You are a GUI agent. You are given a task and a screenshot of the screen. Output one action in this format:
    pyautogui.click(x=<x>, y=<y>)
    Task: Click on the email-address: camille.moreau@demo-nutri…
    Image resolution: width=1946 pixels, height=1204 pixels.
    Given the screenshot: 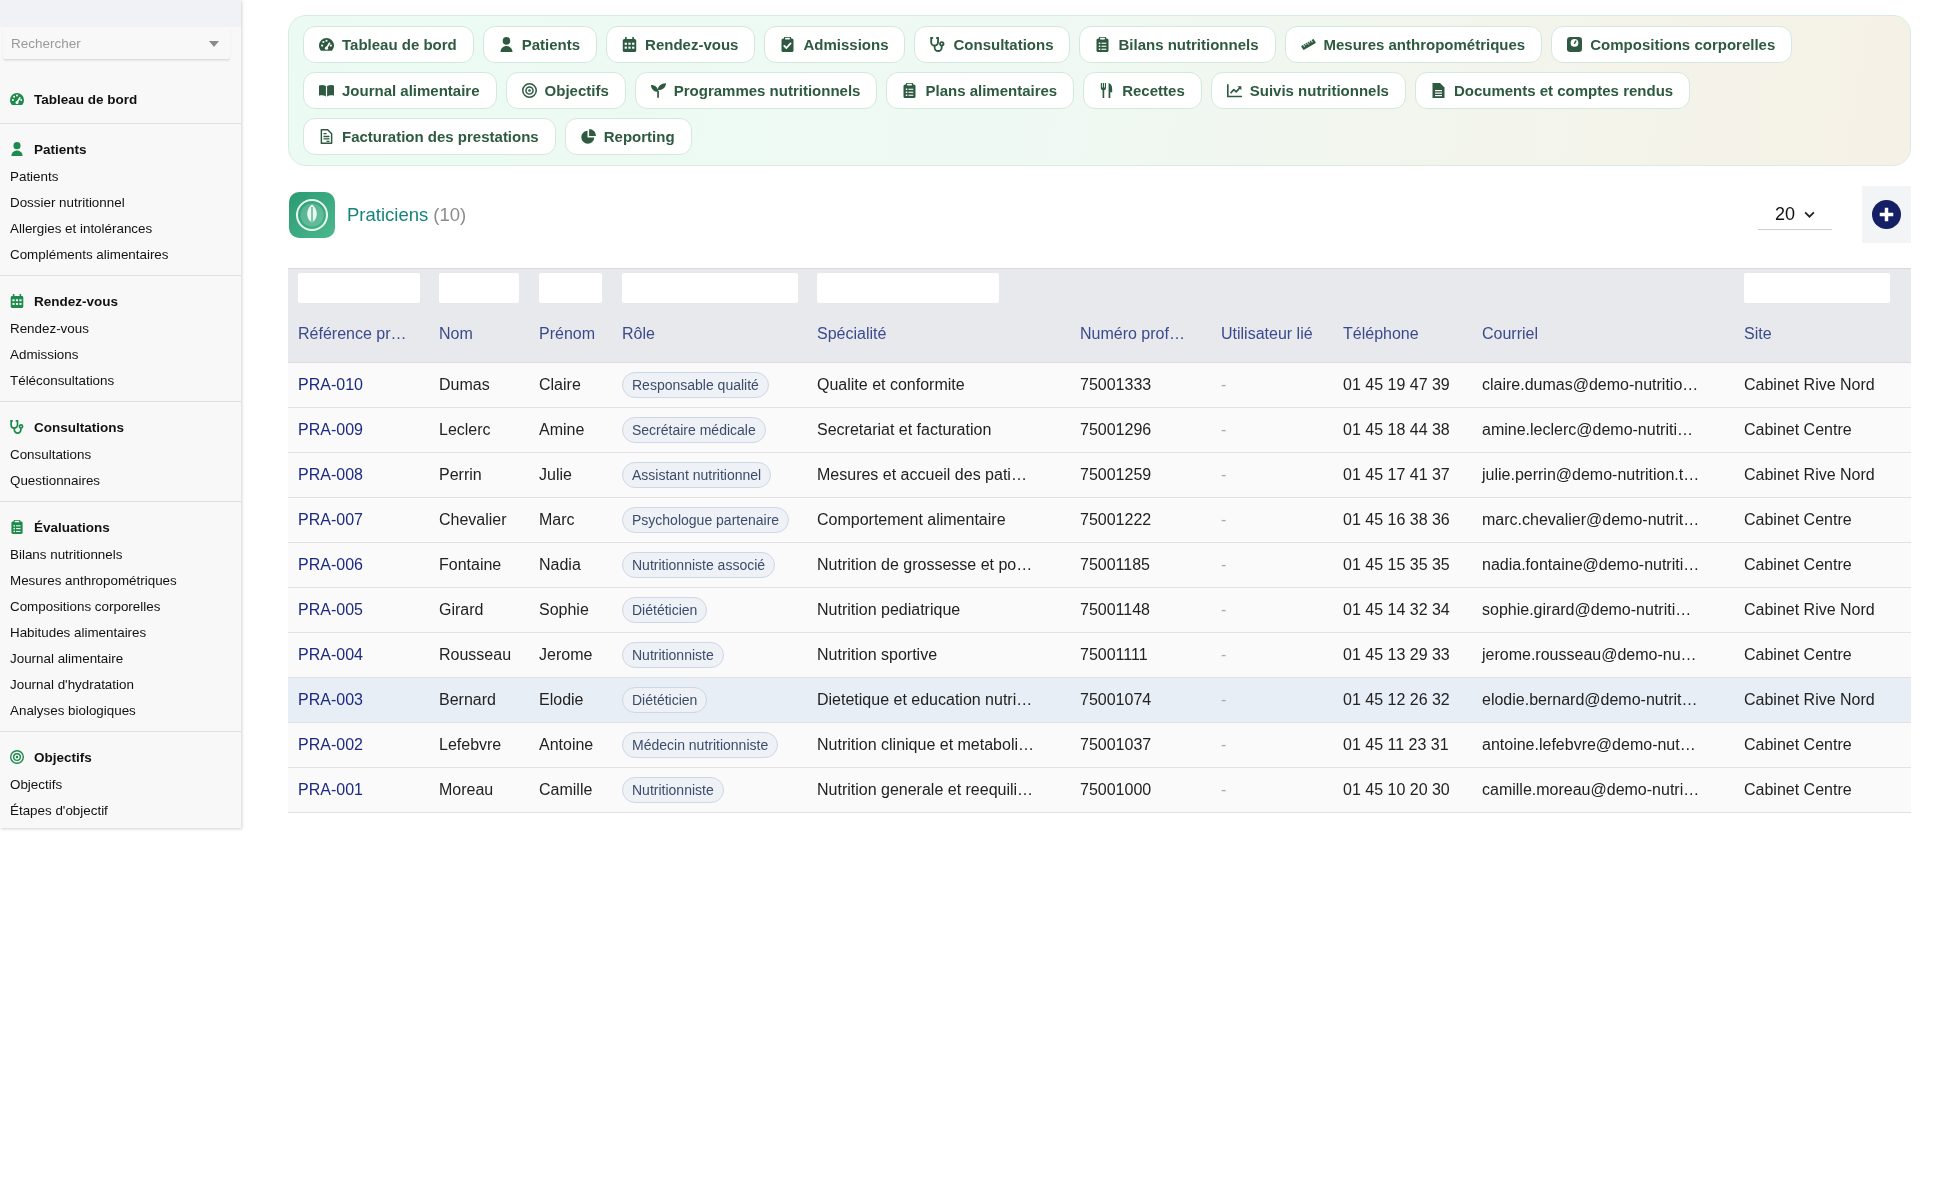 What is the action you would take?
    pyautogui.click(x=1591, y=789)
    